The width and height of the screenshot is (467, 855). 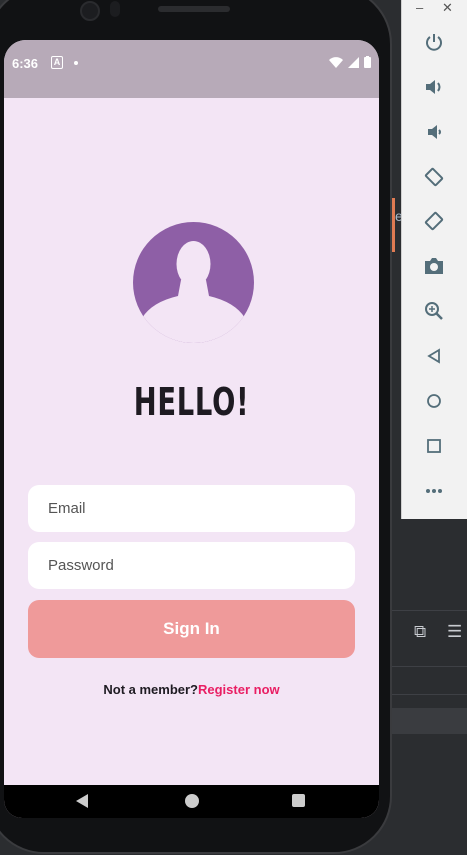 I want to click on battery-icon, so click(x=367, y=62).